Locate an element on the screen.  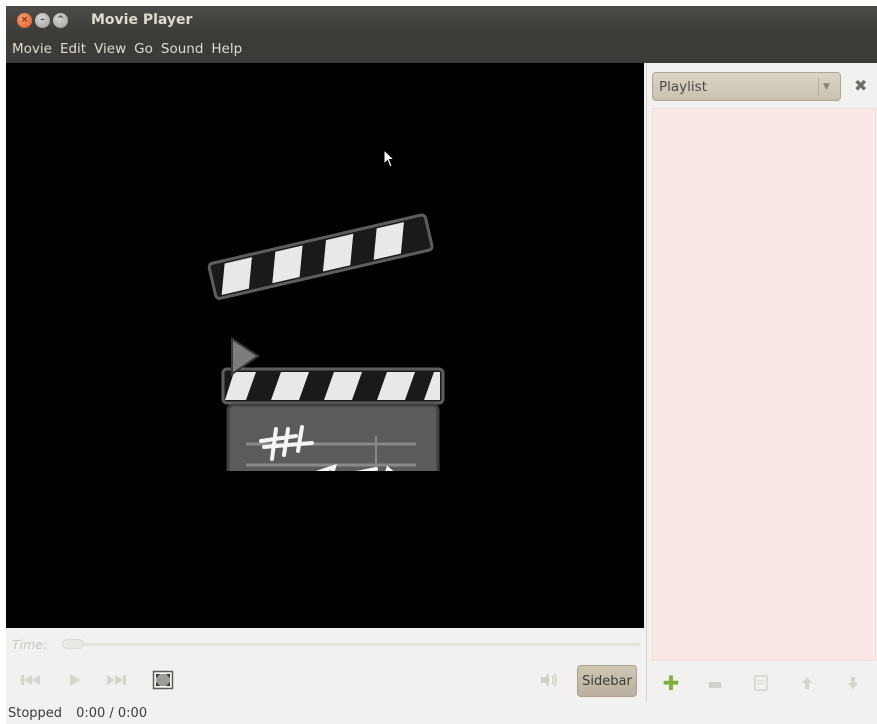
move-down-button is located at coordinates (853, 683).